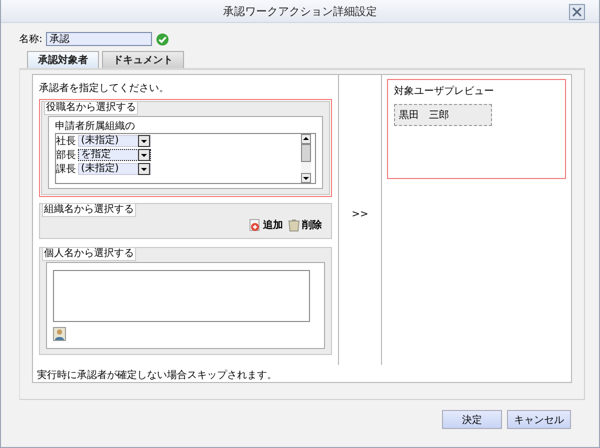 The image size is (600, 448). I want to click on delete-button: 削除, so click(313, 225).